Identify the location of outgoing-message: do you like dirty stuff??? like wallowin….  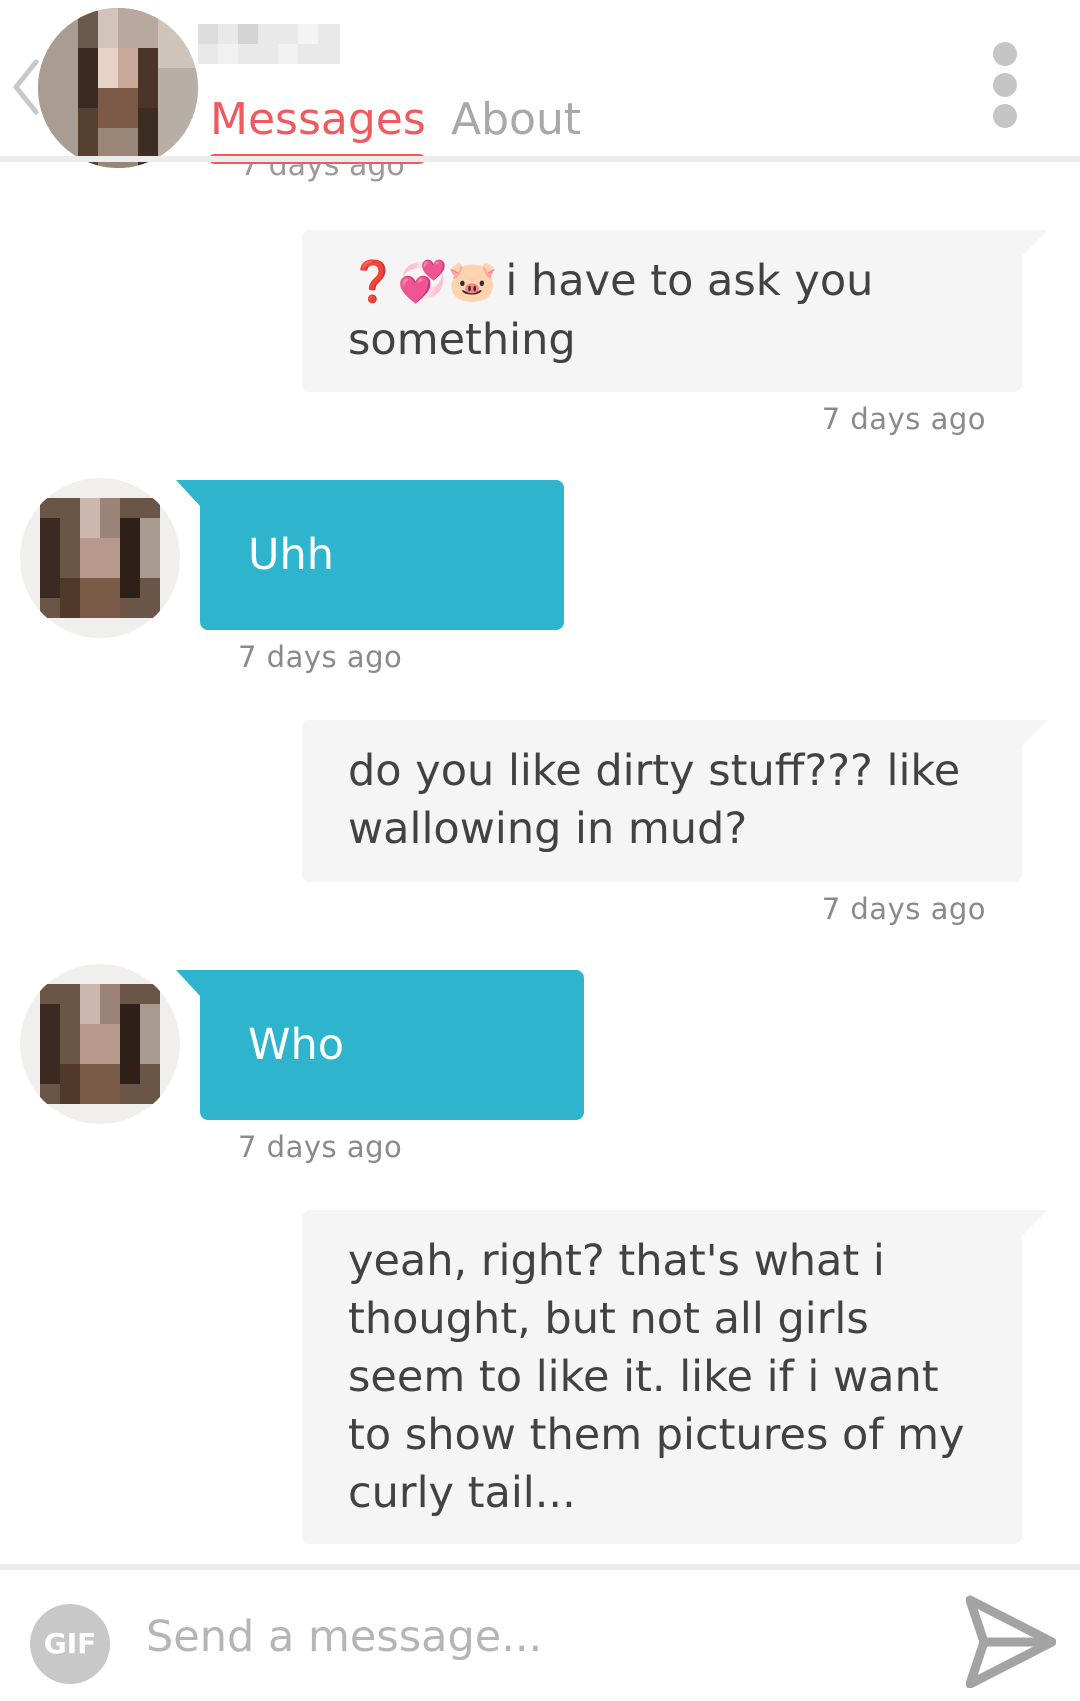
(675, 801).